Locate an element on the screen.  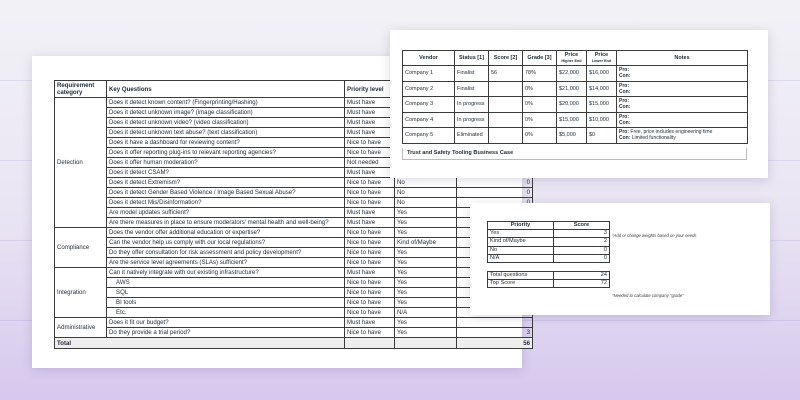
score-cell is located at coordinates (494, 322).